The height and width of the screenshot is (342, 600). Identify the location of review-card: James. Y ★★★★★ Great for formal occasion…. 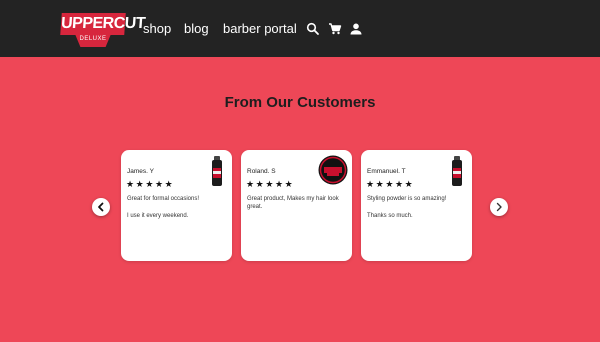
(176, 205).